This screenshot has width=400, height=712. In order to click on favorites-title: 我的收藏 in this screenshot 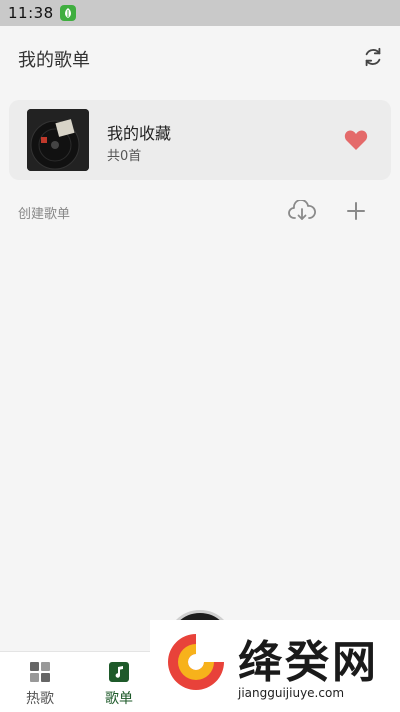, I will do `click(139, 133)`.